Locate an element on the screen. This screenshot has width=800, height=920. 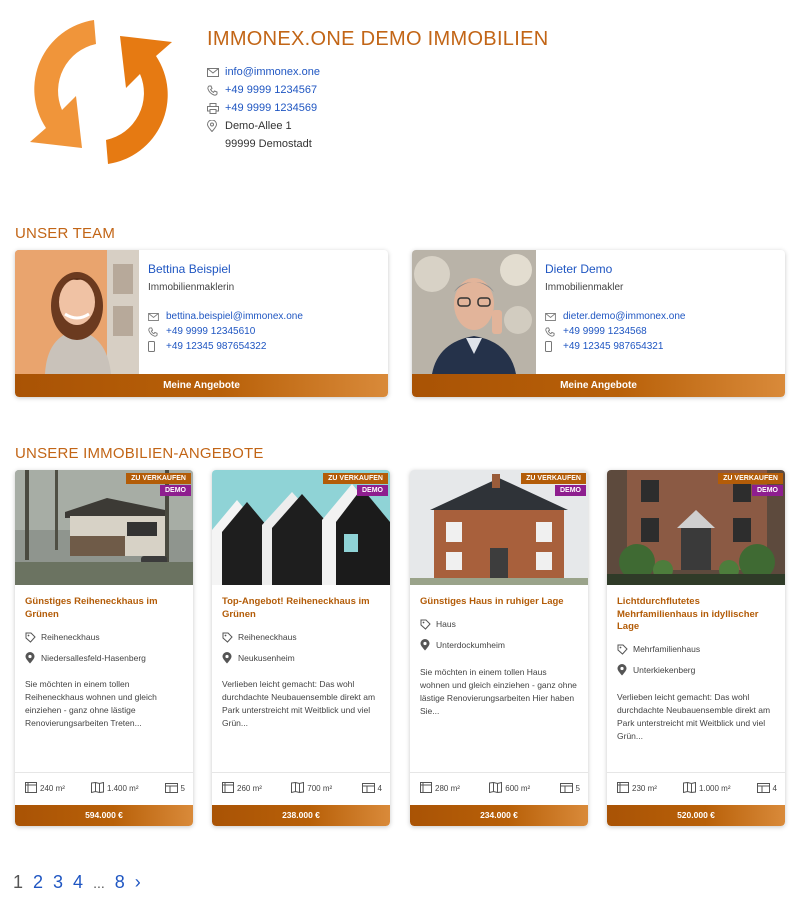
property-location: Neukusenheim is located at coordinates (302, 658).